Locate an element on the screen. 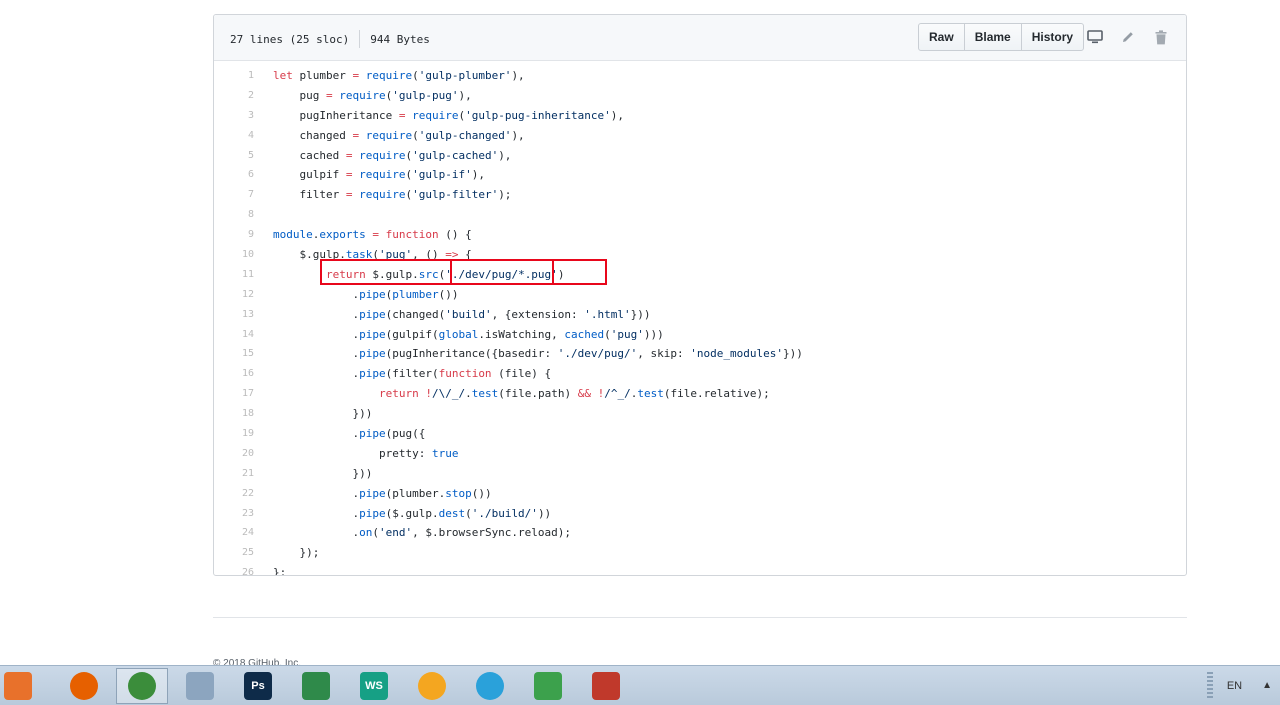 This screenshot has height=705, width=1280. code-line: 22 .pipe(plumber.stop()) is located at coordinates (700, 494).